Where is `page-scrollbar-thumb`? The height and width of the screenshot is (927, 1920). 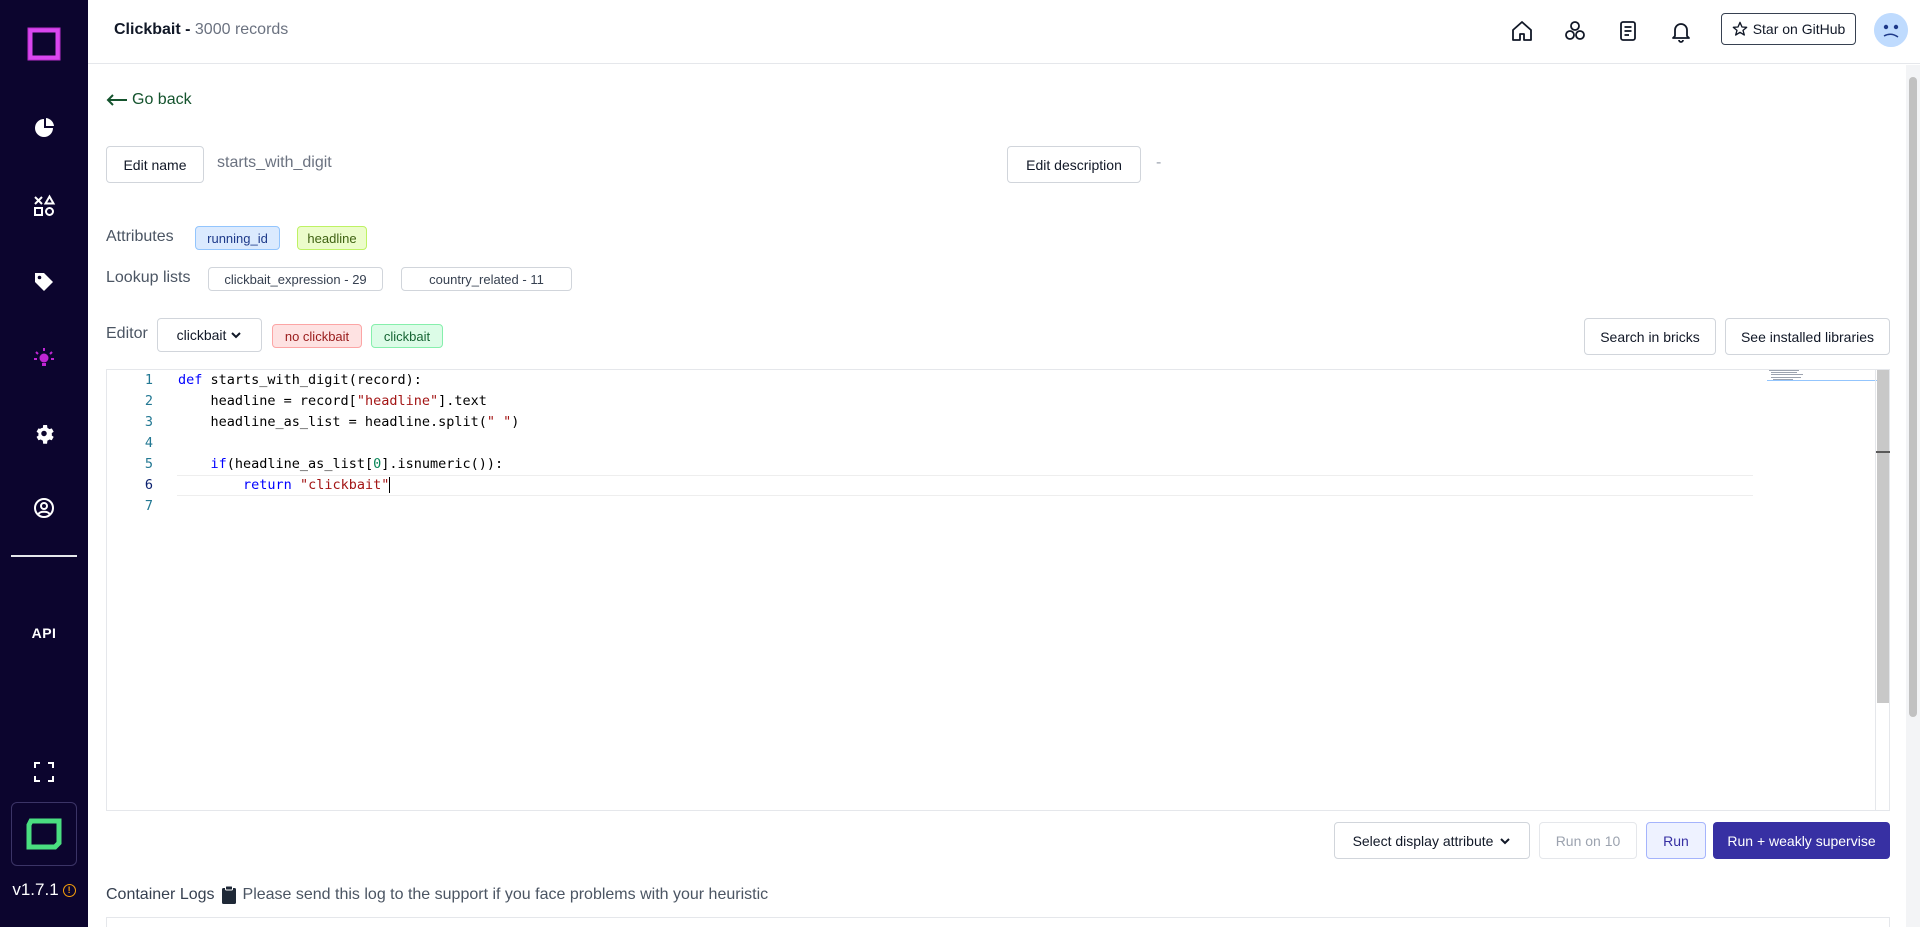
page-scrollbar-thumb is located at coordinates (1913, 397).